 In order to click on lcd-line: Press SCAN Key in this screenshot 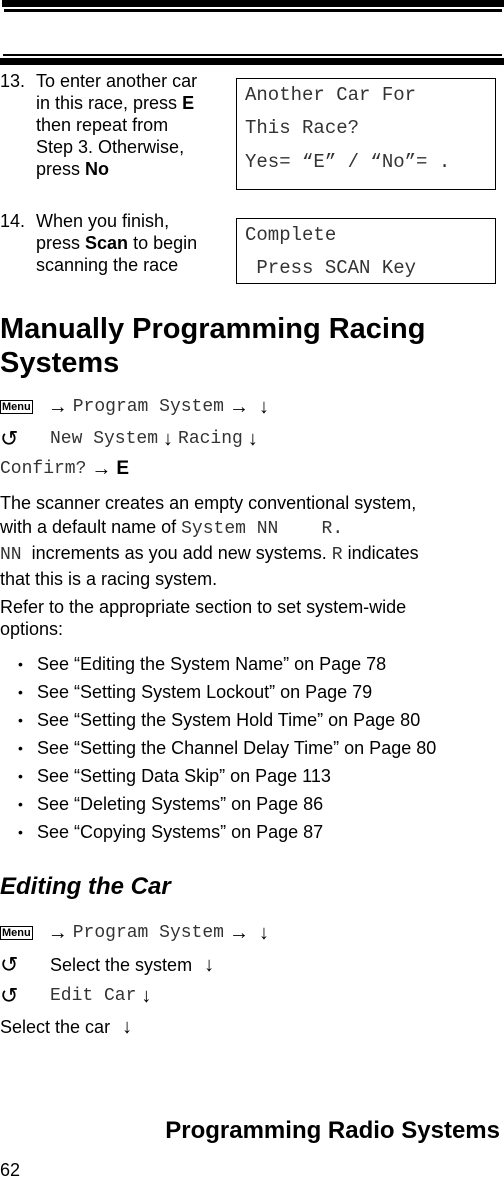, I will do `click(331, 268)`.